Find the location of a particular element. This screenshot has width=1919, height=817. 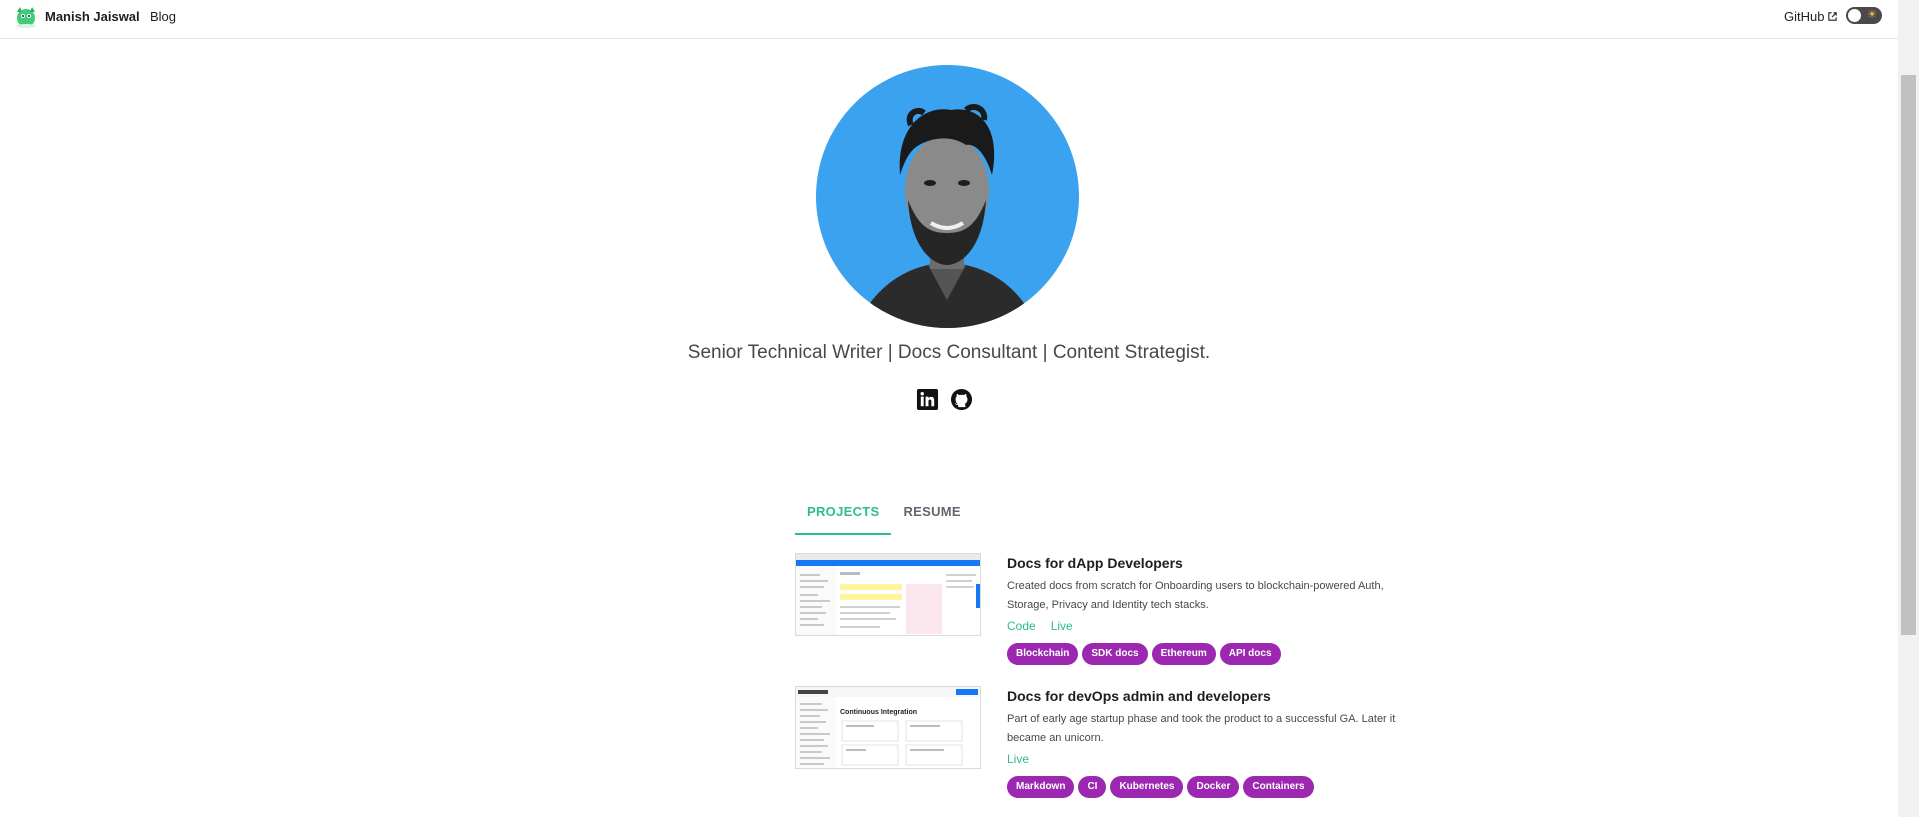

project-title: Docs for devOps admin and developers is located at coordinates (1139, 696).